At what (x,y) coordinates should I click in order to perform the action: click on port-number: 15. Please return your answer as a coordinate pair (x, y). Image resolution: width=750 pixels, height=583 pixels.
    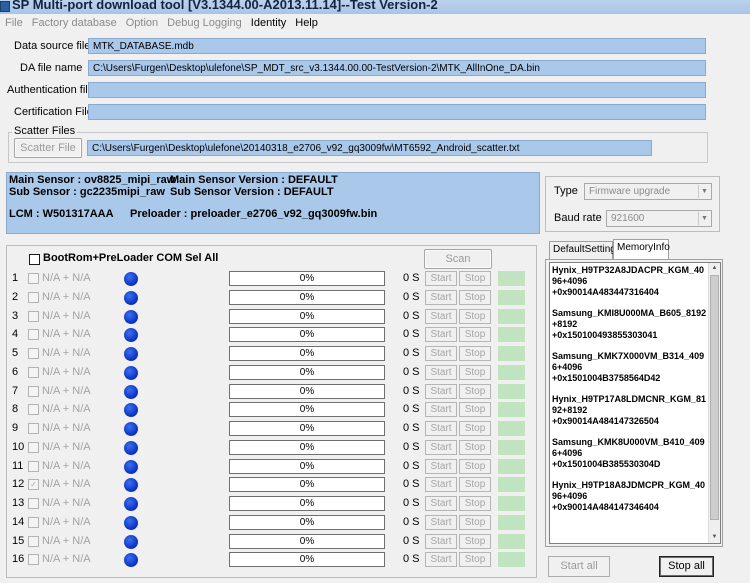
    Looking at the image, I should click on (18, 541).